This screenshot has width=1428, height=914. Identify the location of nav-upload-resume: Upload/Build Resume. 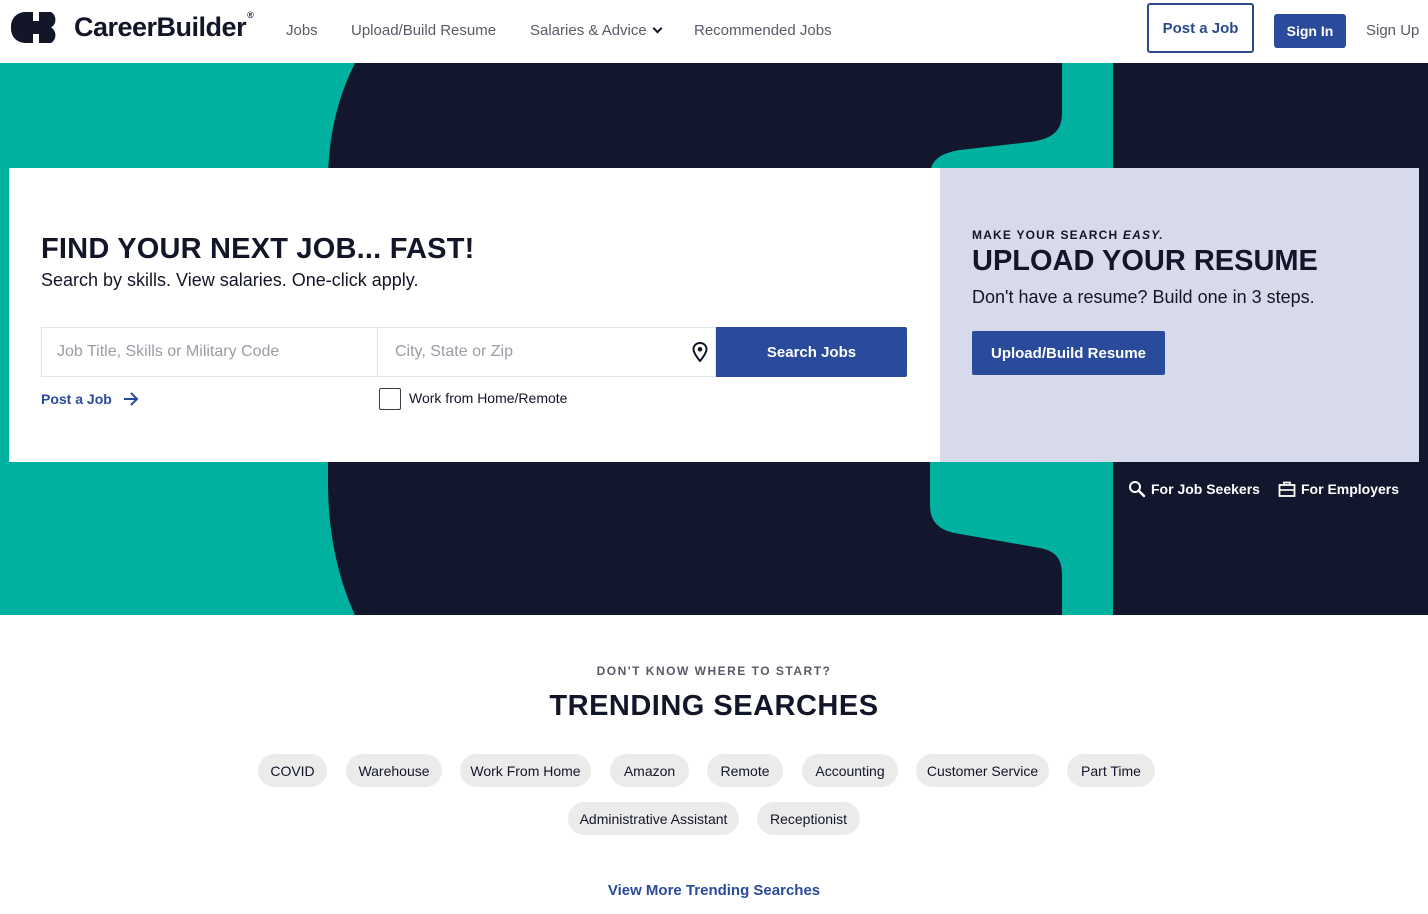
(423, 30).